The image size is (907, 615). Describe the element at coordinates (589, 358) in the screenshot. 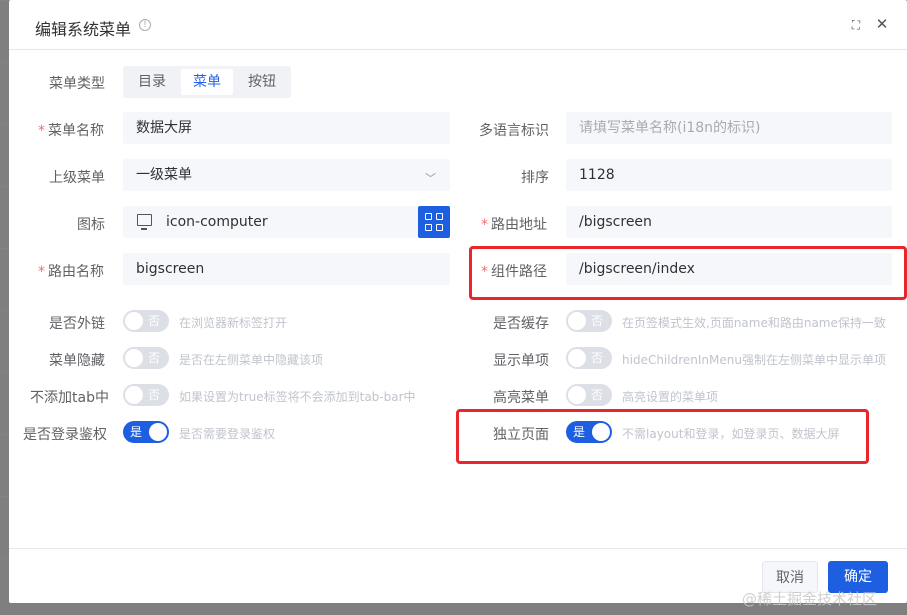

I see `show-single-switch: 否` at that location.